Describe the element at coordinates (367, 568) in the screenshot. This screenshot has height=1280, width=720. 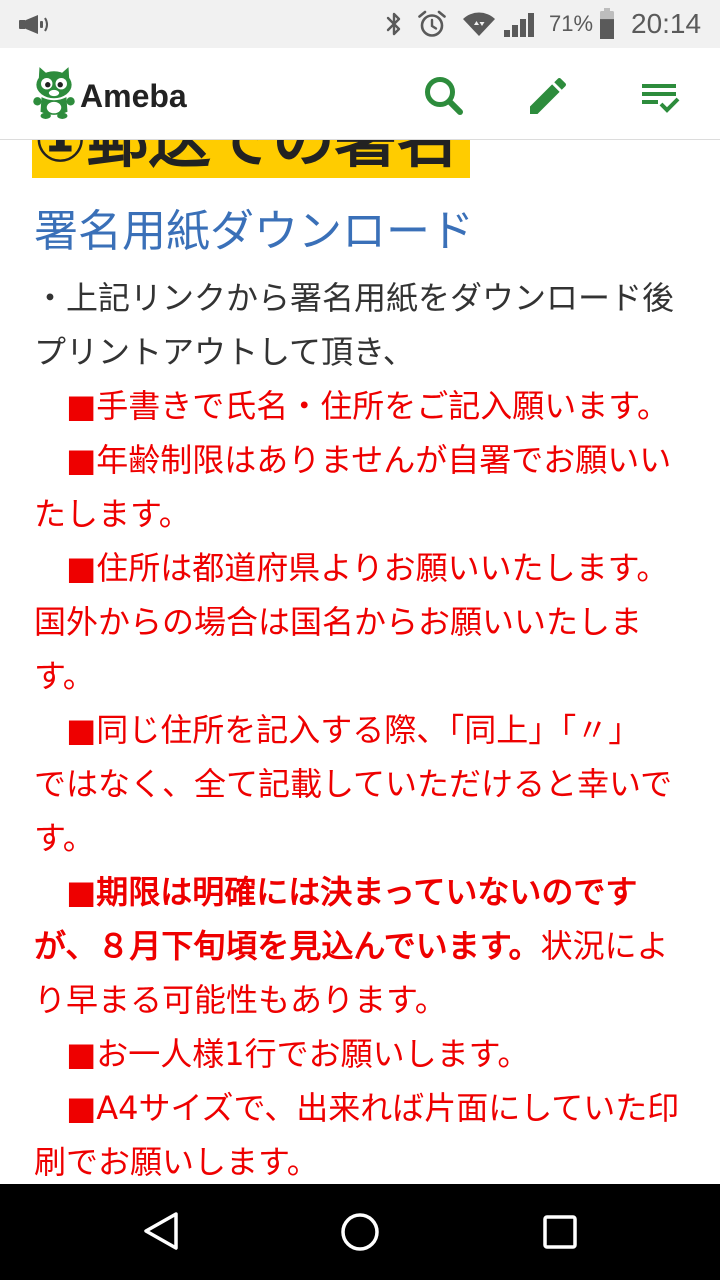
I see `note-line: ■住所は都道府県よりお願いいたします。` at that location.